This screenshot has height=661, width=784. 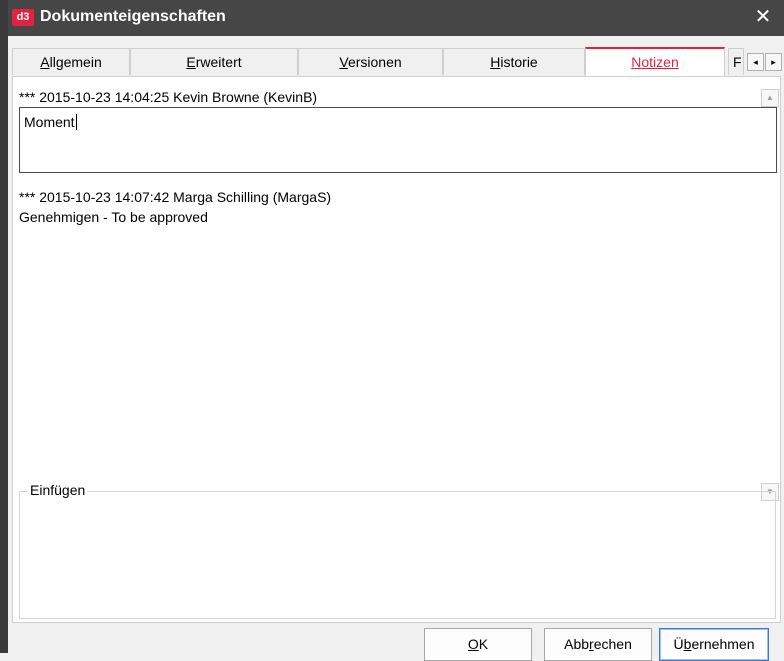 I want to click on tab-label: istorie, so click(x=519, y=62).